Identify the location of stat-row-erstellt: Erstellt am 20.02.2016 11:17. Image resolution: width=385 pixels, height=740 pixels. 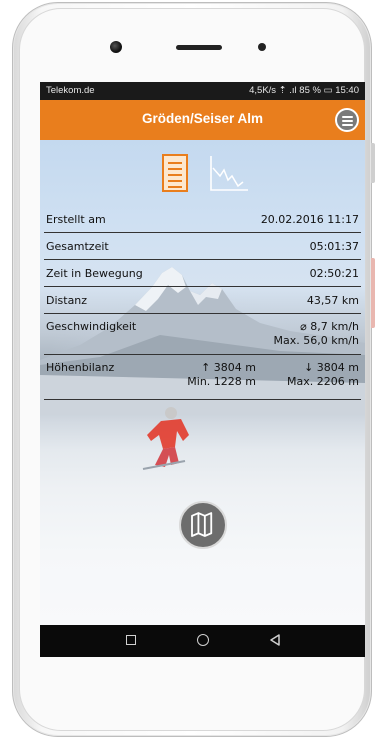
(202, 219).